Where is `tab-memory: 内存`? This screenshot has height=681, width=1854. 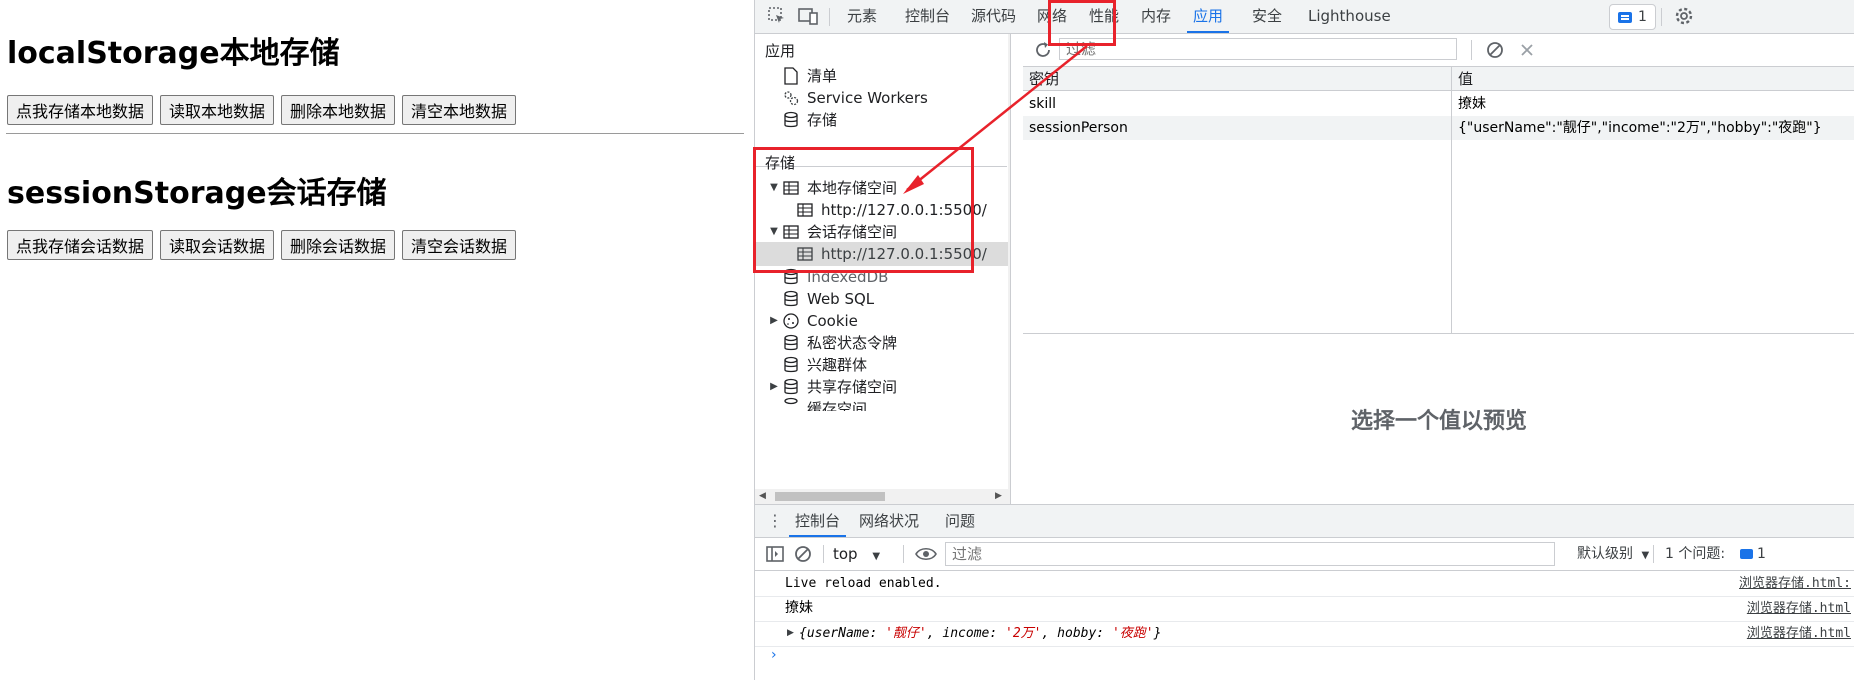
tab-memory: 内存 is located at coordinates (1156, 16).